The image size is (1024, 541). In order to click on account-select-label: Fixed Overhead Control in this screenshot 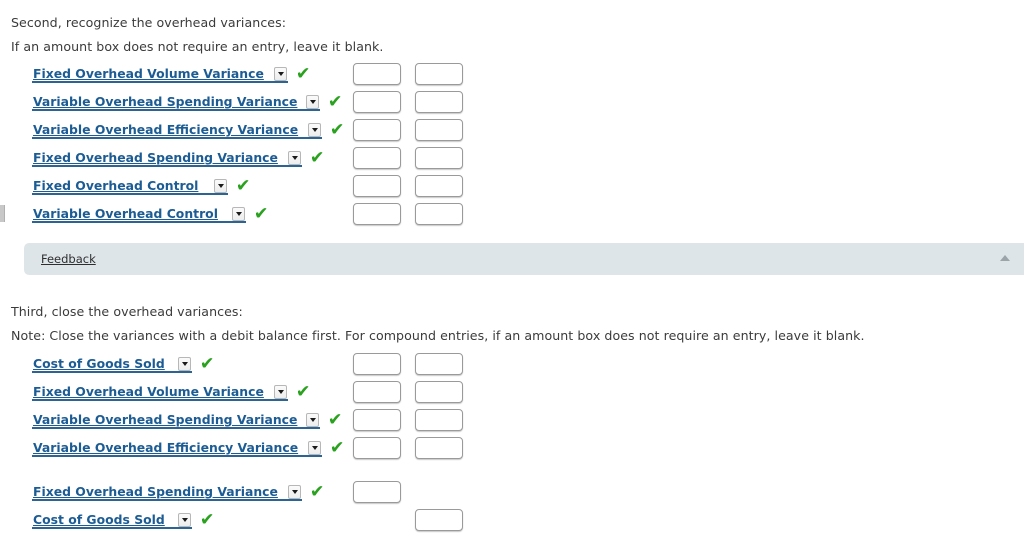, I will do `click(116, 185)`.